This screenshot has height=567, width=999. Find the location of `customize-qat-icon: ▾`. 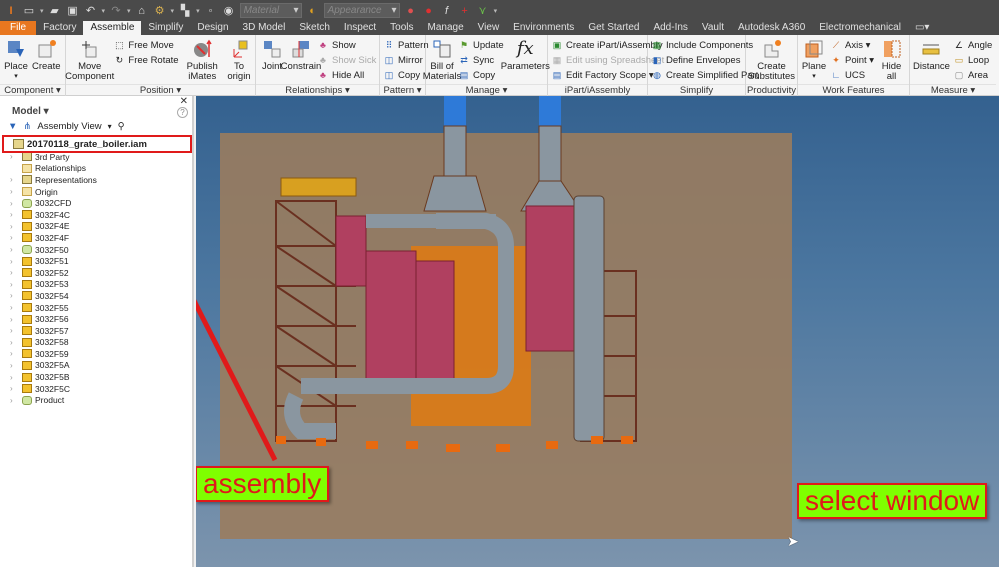

customize-qat-icon: ▾ is located at coordinates (496, 11).